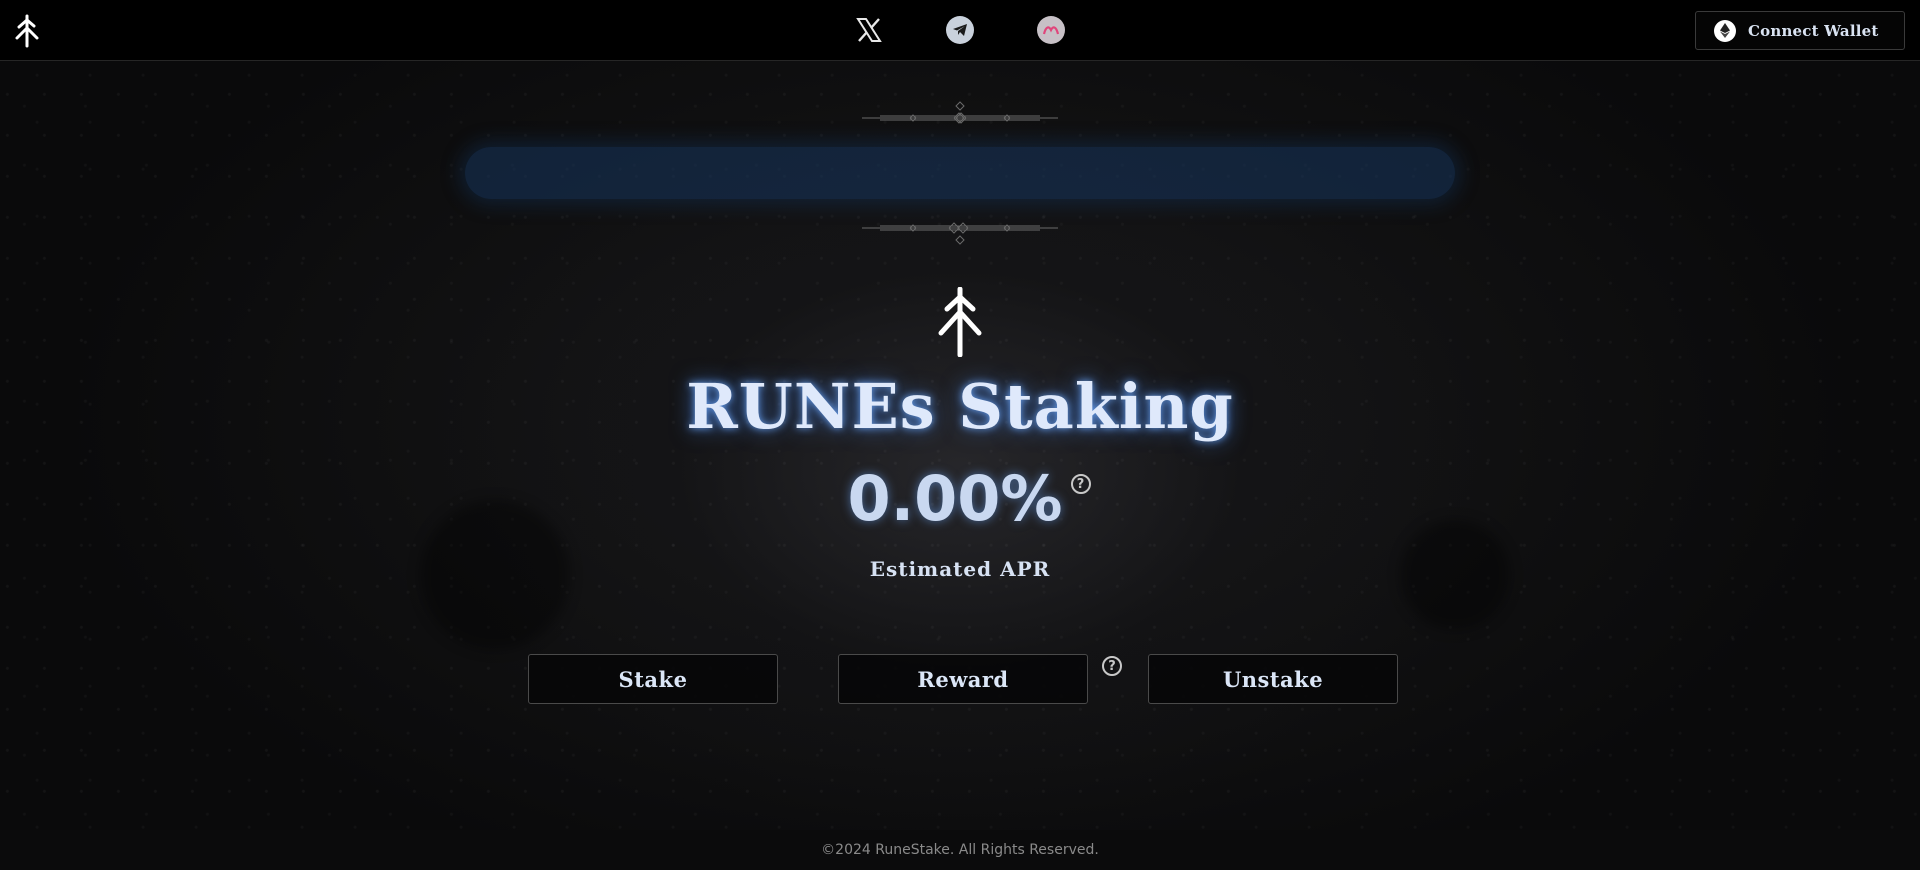  I want to click on telegram-social-link, so click(960, 30).